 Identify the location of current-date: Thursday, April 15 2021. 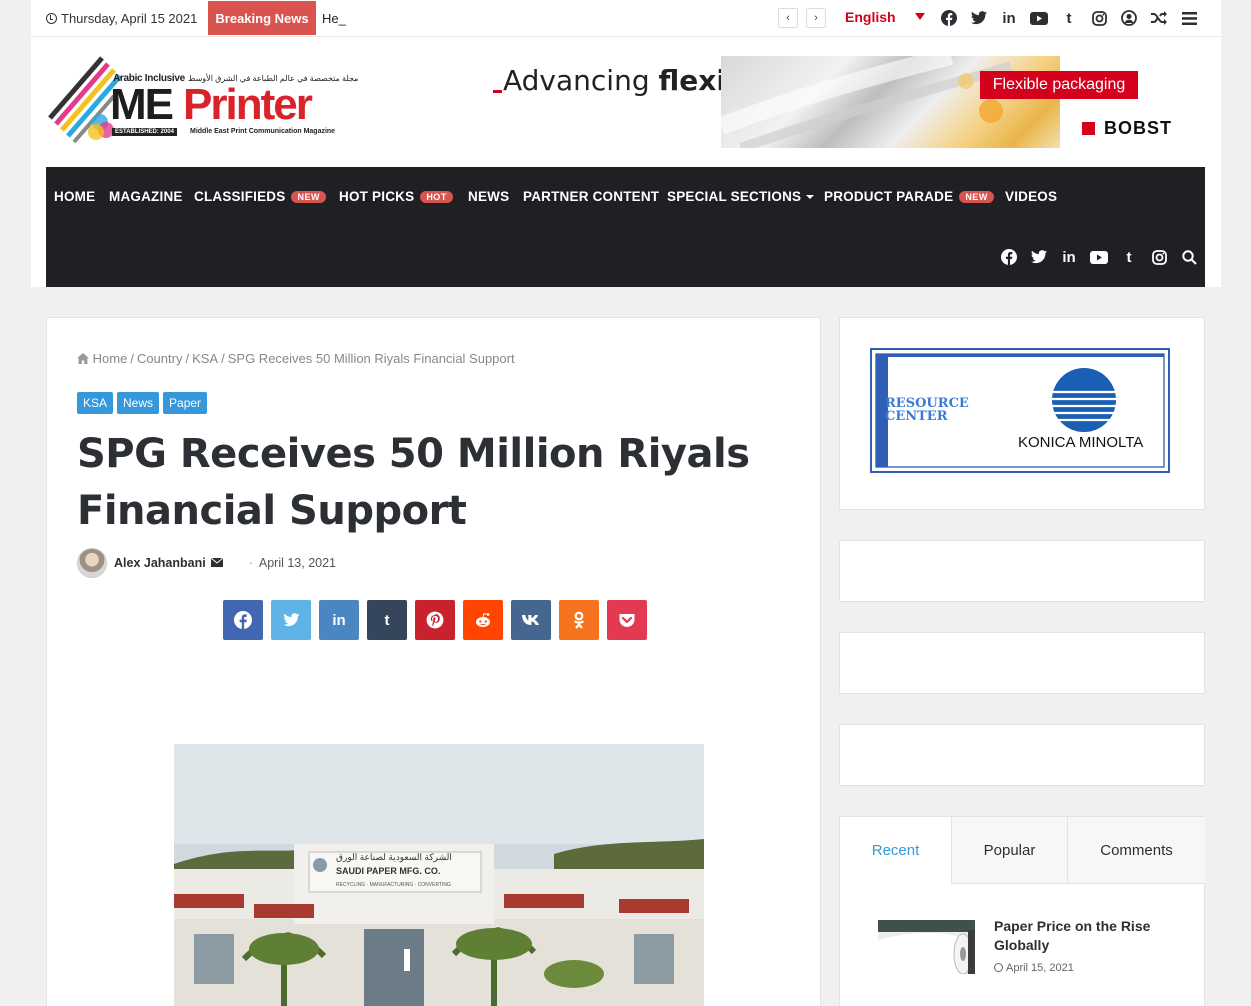
(121, 18).